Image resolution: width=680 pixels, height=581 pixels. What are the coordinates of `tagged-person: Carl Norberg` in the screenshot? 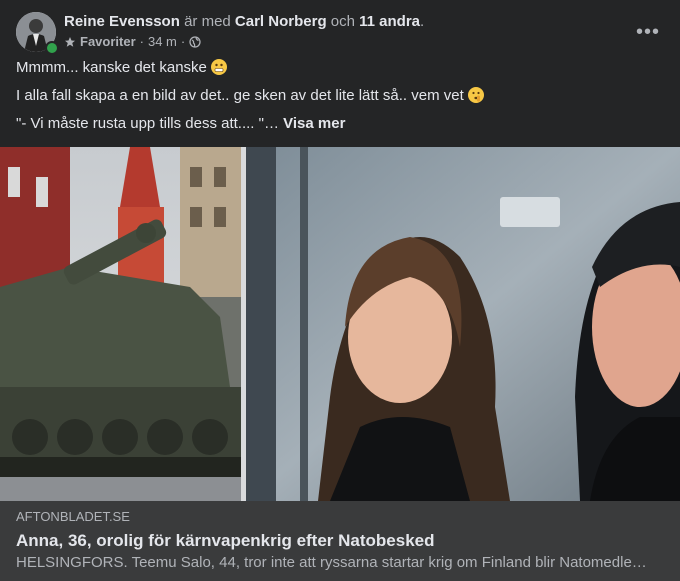 It's located at (281, 21).